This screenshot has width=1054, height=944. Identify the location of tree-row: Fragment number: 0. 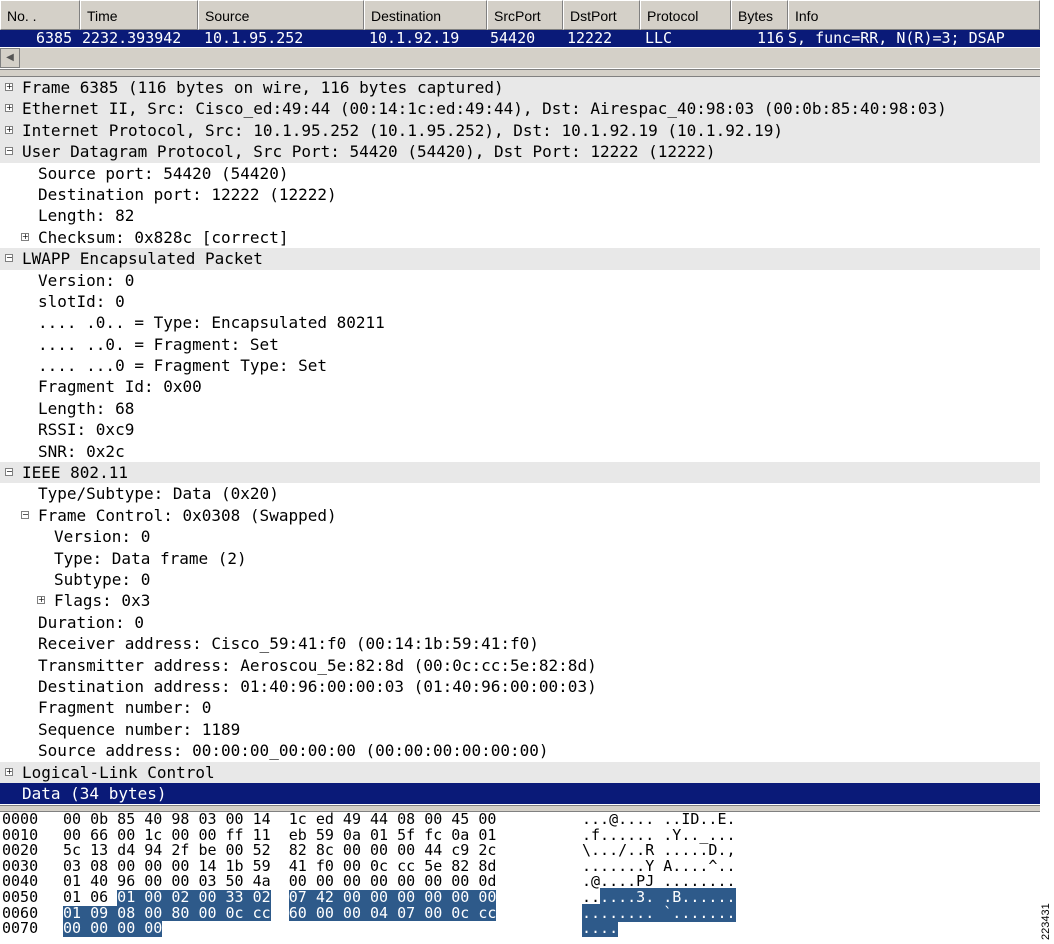
(520, 707).